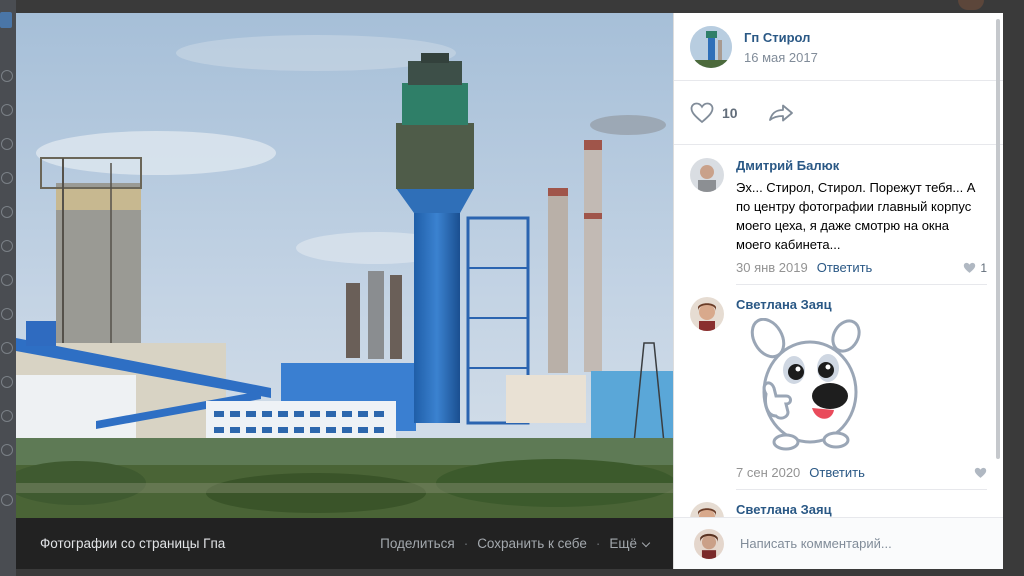 This screenshot has width=1024, height=576. What do you see at coordinates (7, 178) in the screenshot?
I see `friends-icon` at bounding box center [7, 178].